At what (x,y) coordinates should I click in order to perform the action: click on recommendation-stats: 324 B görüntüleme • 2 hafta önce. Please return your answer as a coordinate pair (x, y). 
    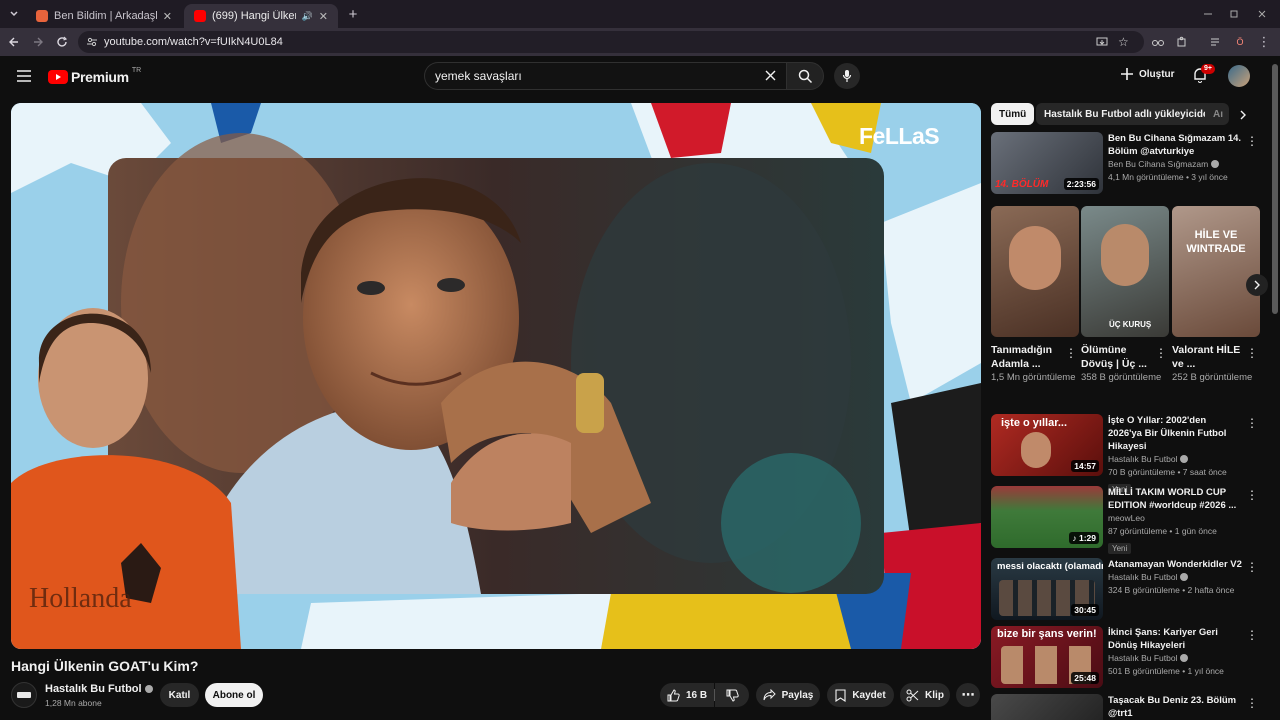
    Looking at the image, I should click on (1171, 590).